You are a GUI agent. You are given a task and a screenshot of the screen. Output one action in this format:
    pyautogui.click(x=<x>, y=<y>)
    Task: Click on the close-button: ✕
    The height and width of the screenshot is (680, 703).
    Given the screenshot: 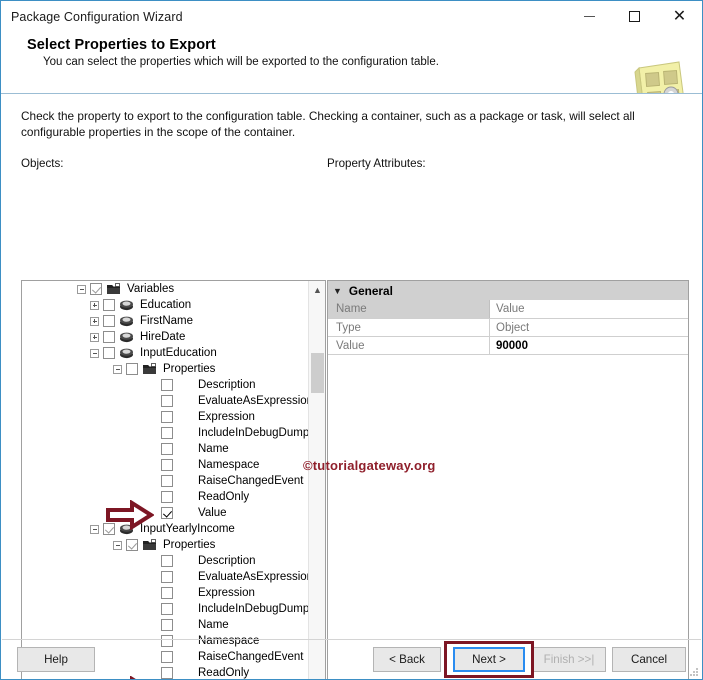 What is the action you would take?
    pyautogui.click(x=679, y=16)
    